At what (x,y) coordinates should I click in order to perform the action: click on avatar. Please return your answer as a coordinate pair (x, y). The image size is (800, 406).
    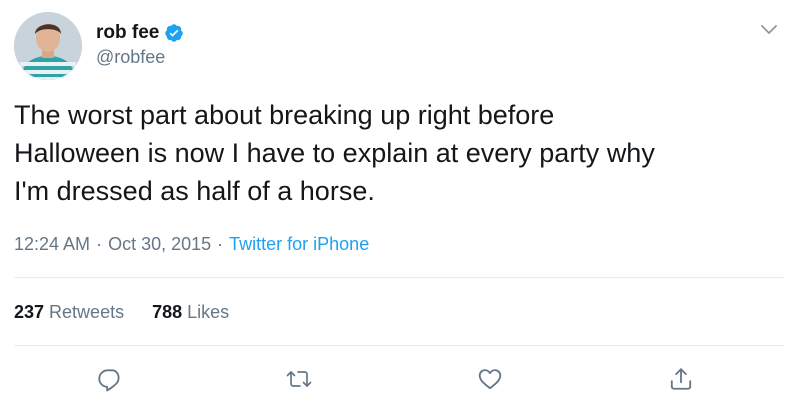
    Looking at the image, I should click on (48, 46).